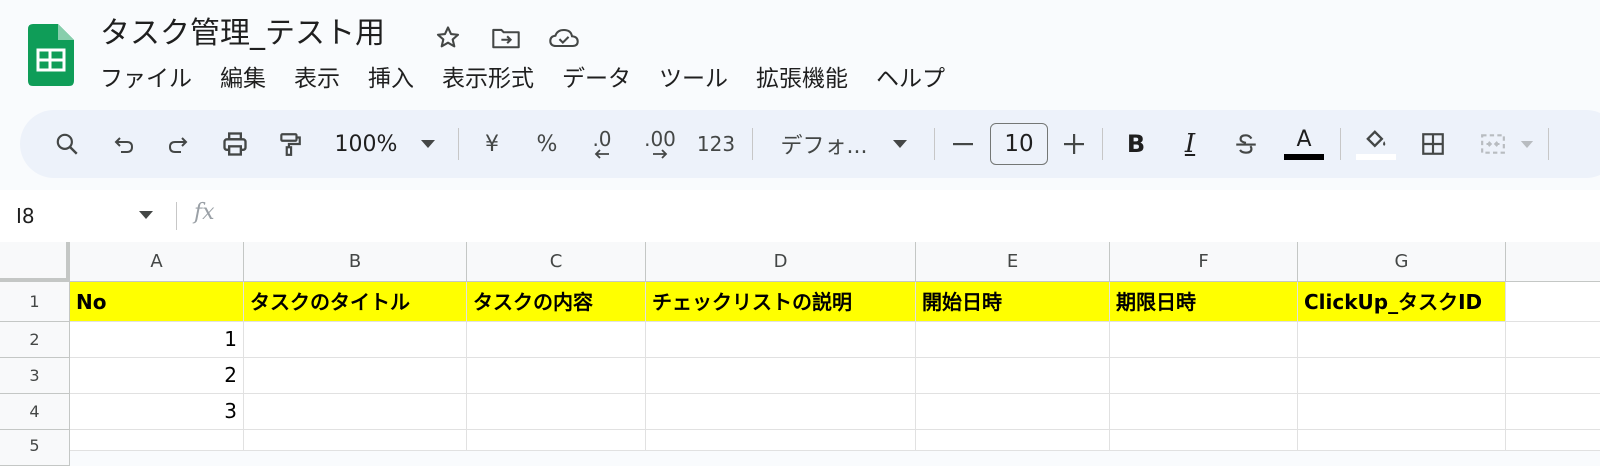  Describe the element at coordinates (716, 144) in the screenshot. I see `more-formats-button: 123` at that location.